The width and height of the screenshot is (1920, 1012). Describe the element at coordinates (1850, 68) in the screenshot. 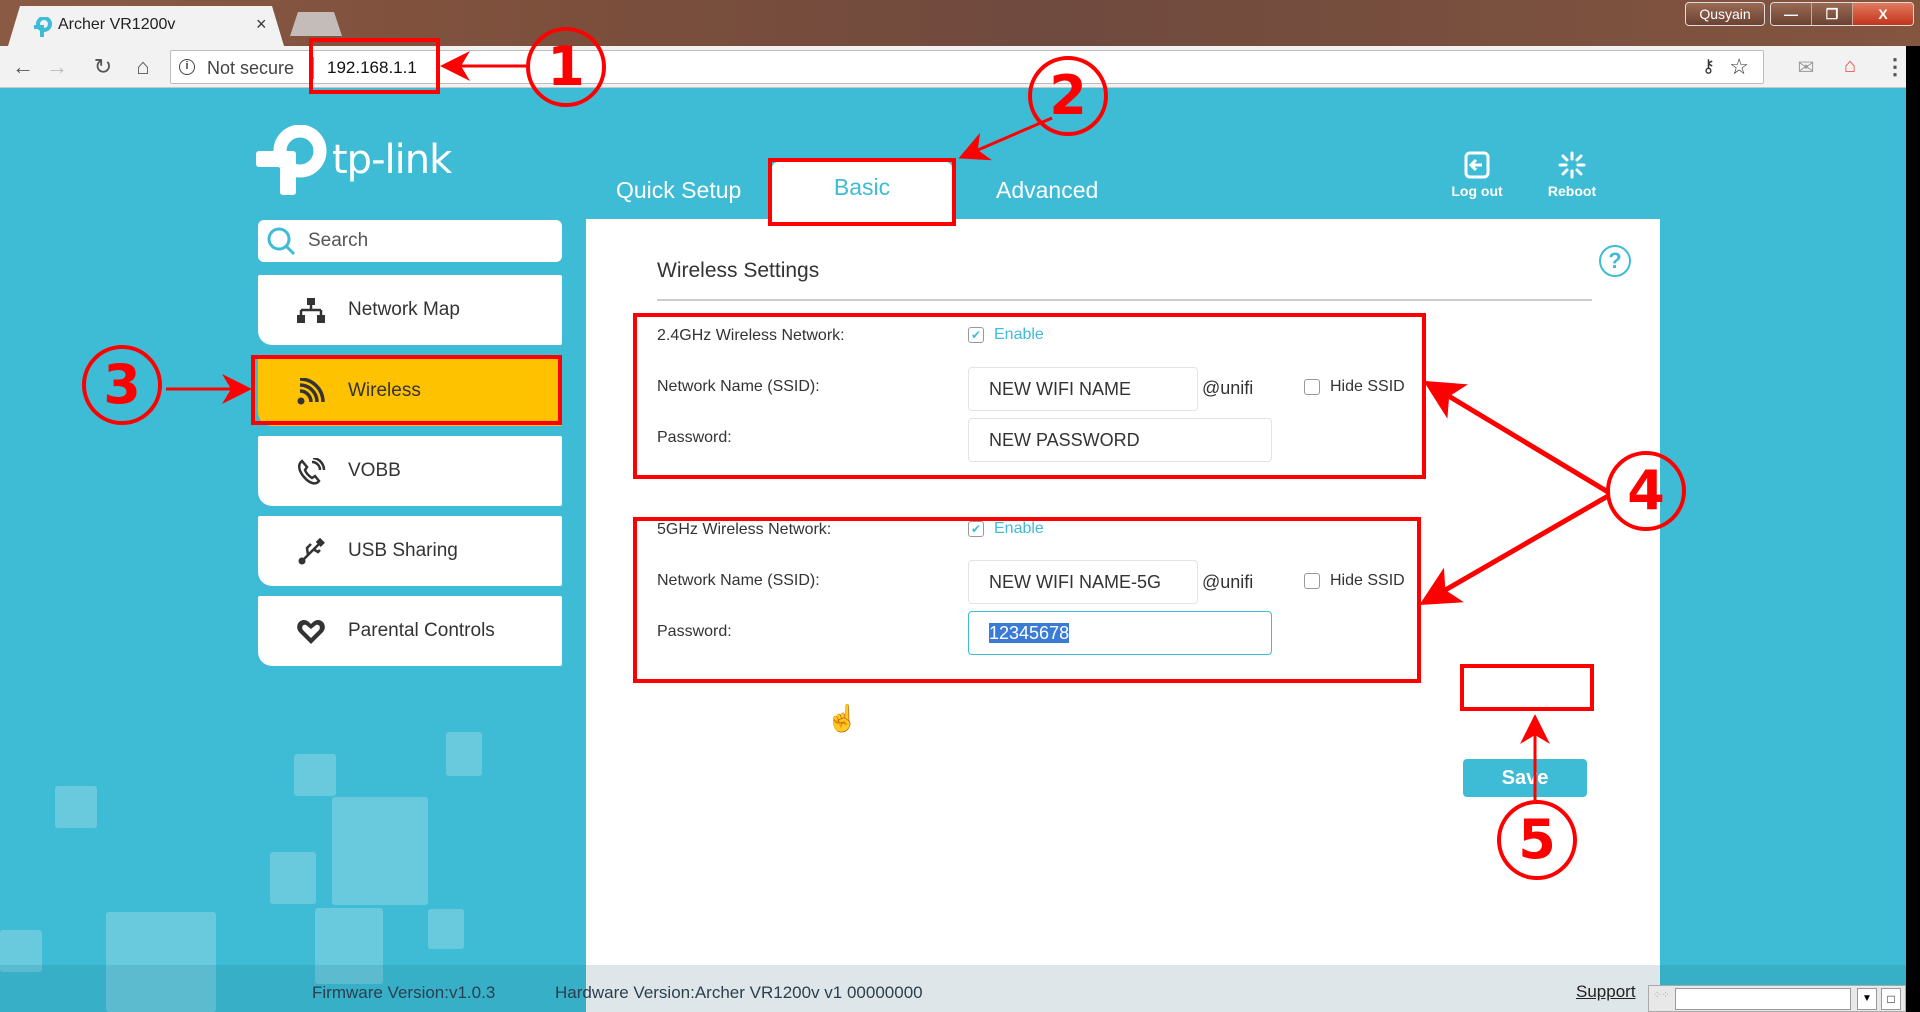

I see `home-extension-icon: ⌂` at that location.